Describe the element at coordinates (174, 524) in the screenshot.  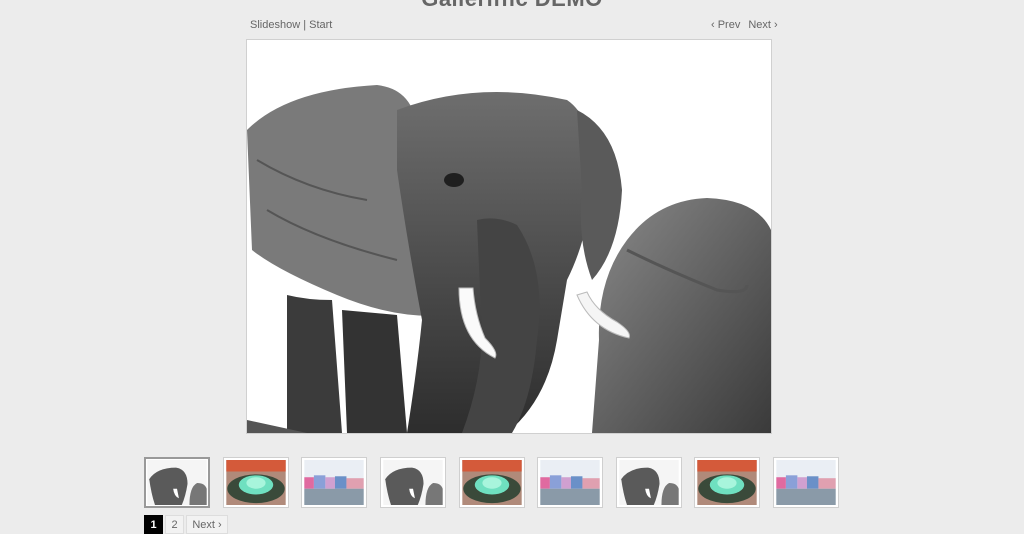
I see `page-2: 2` at that location.